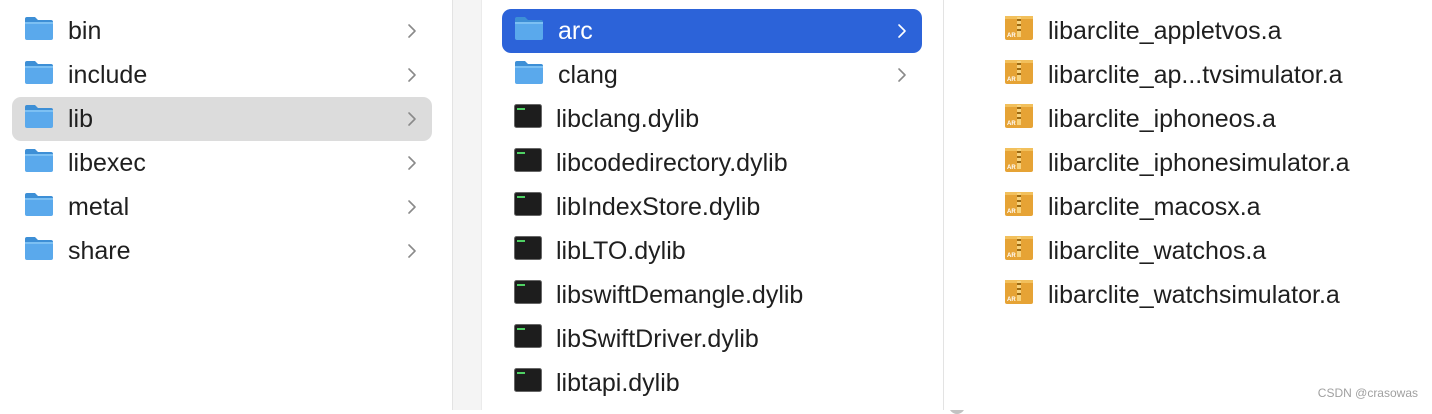  Describe the element at coordinates (222, 119) in the screenshot. I see `first-column-item: lib` at that location.